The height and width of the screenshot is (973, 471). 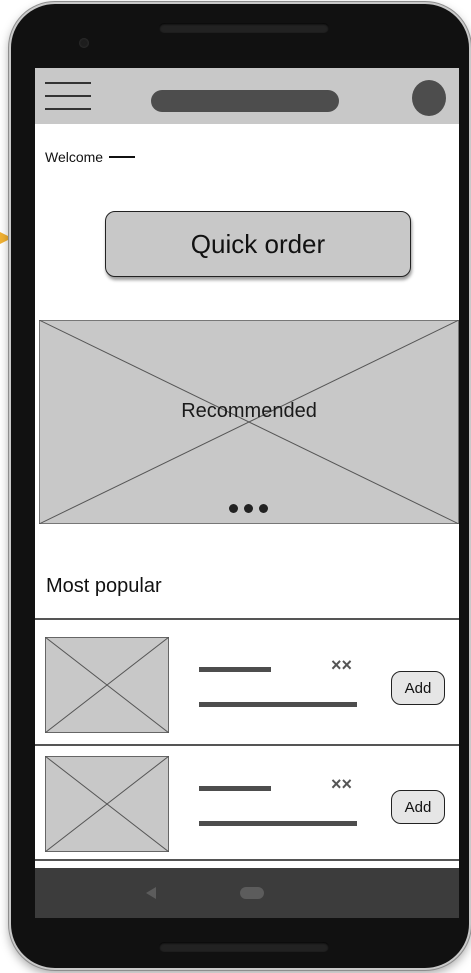 I want to click on banner-label: Recommended, so click(x=249, y=411).